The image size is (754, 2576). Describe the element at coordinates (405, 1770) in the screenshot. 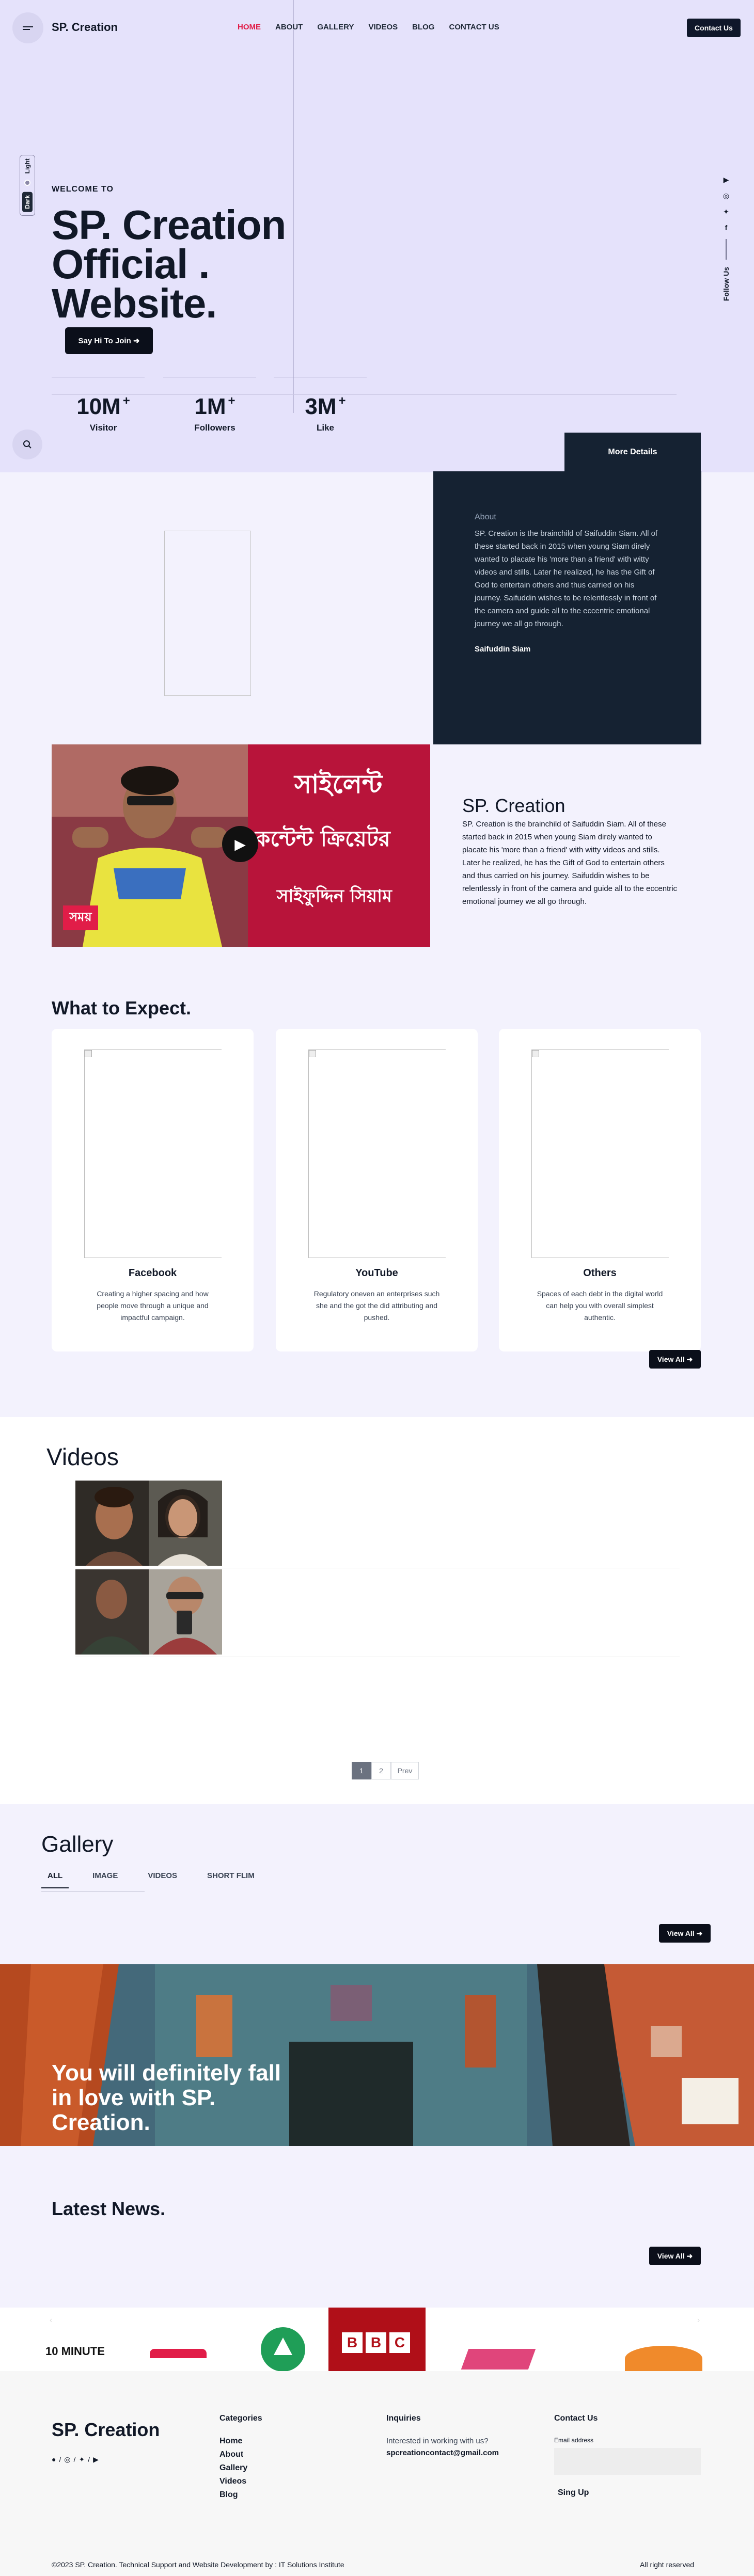

I see `page-prev: Prev` at that location.